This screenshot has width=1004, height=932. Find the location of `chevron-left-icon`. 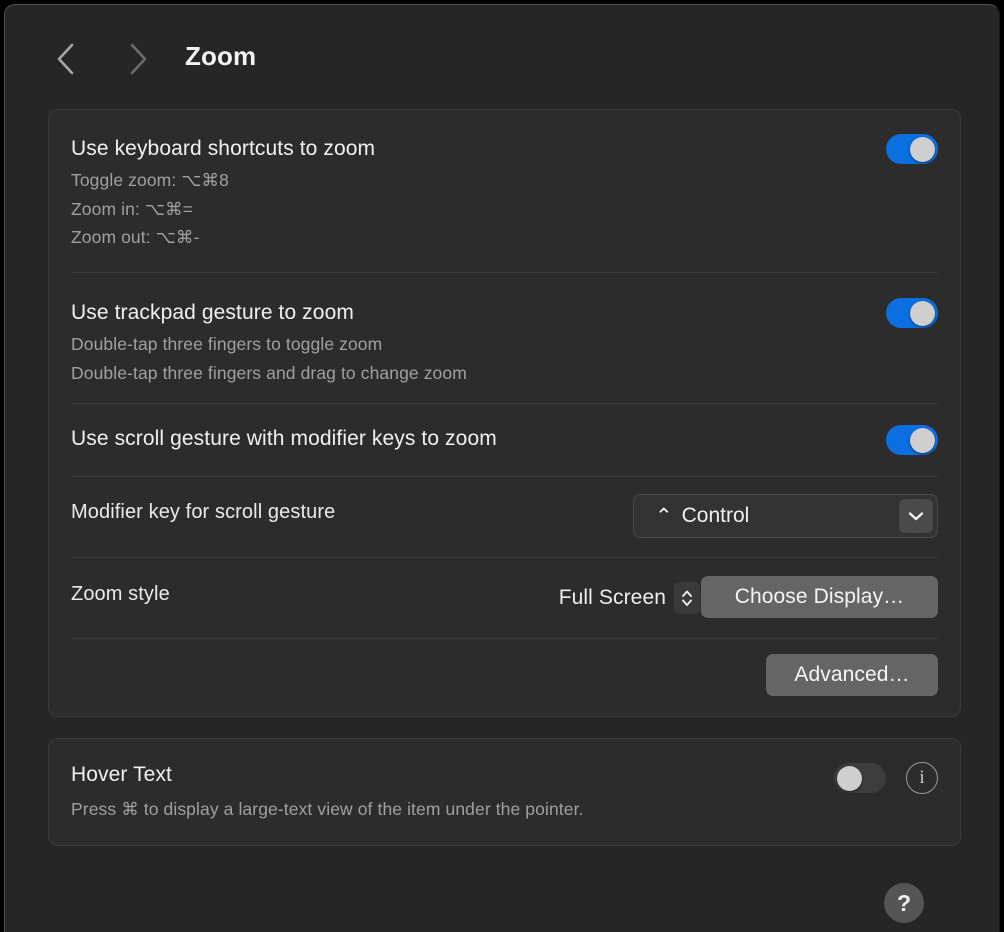

chevron-left-icon is located at coordinates (65, 59).